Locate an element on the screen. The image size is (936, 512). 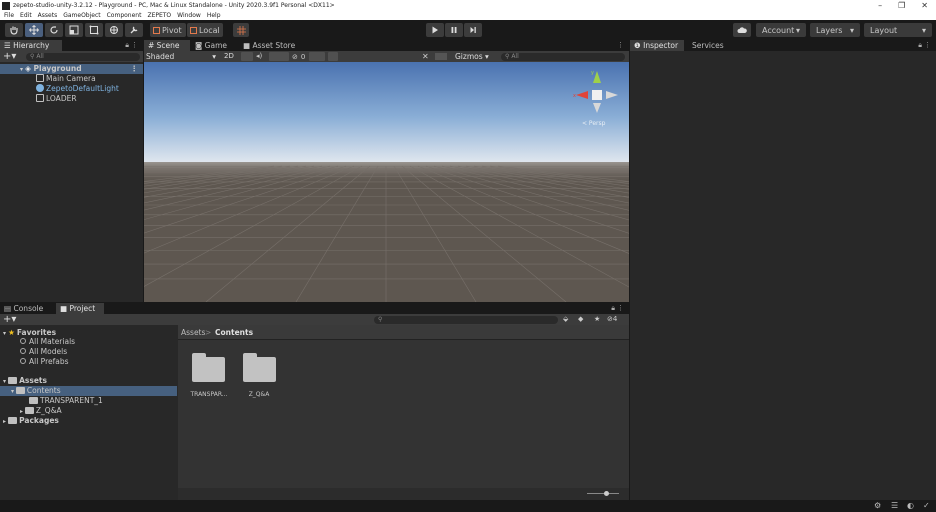
breadcrumb-assets: Assets is located at coordinates (193, 332).